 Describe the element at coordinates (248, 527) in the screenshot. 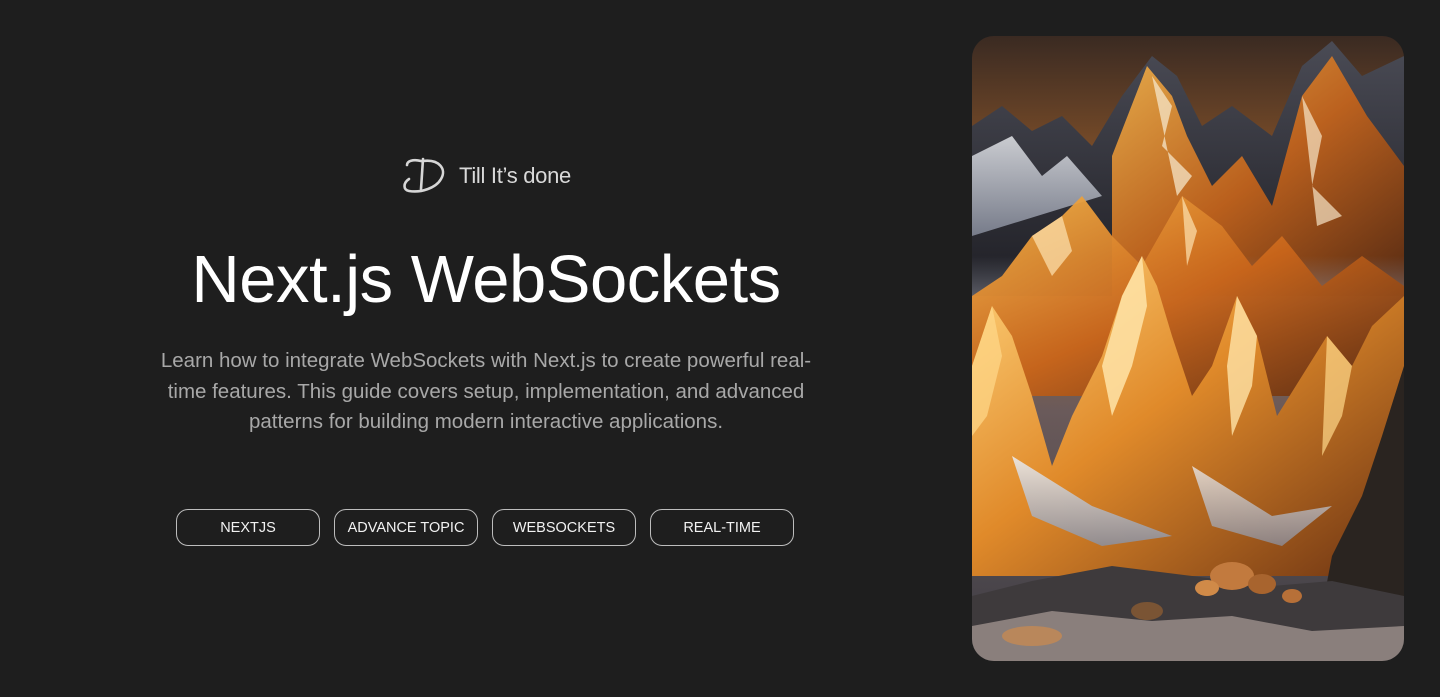

I see `tag-nextjs: NEXTJS` at that location.